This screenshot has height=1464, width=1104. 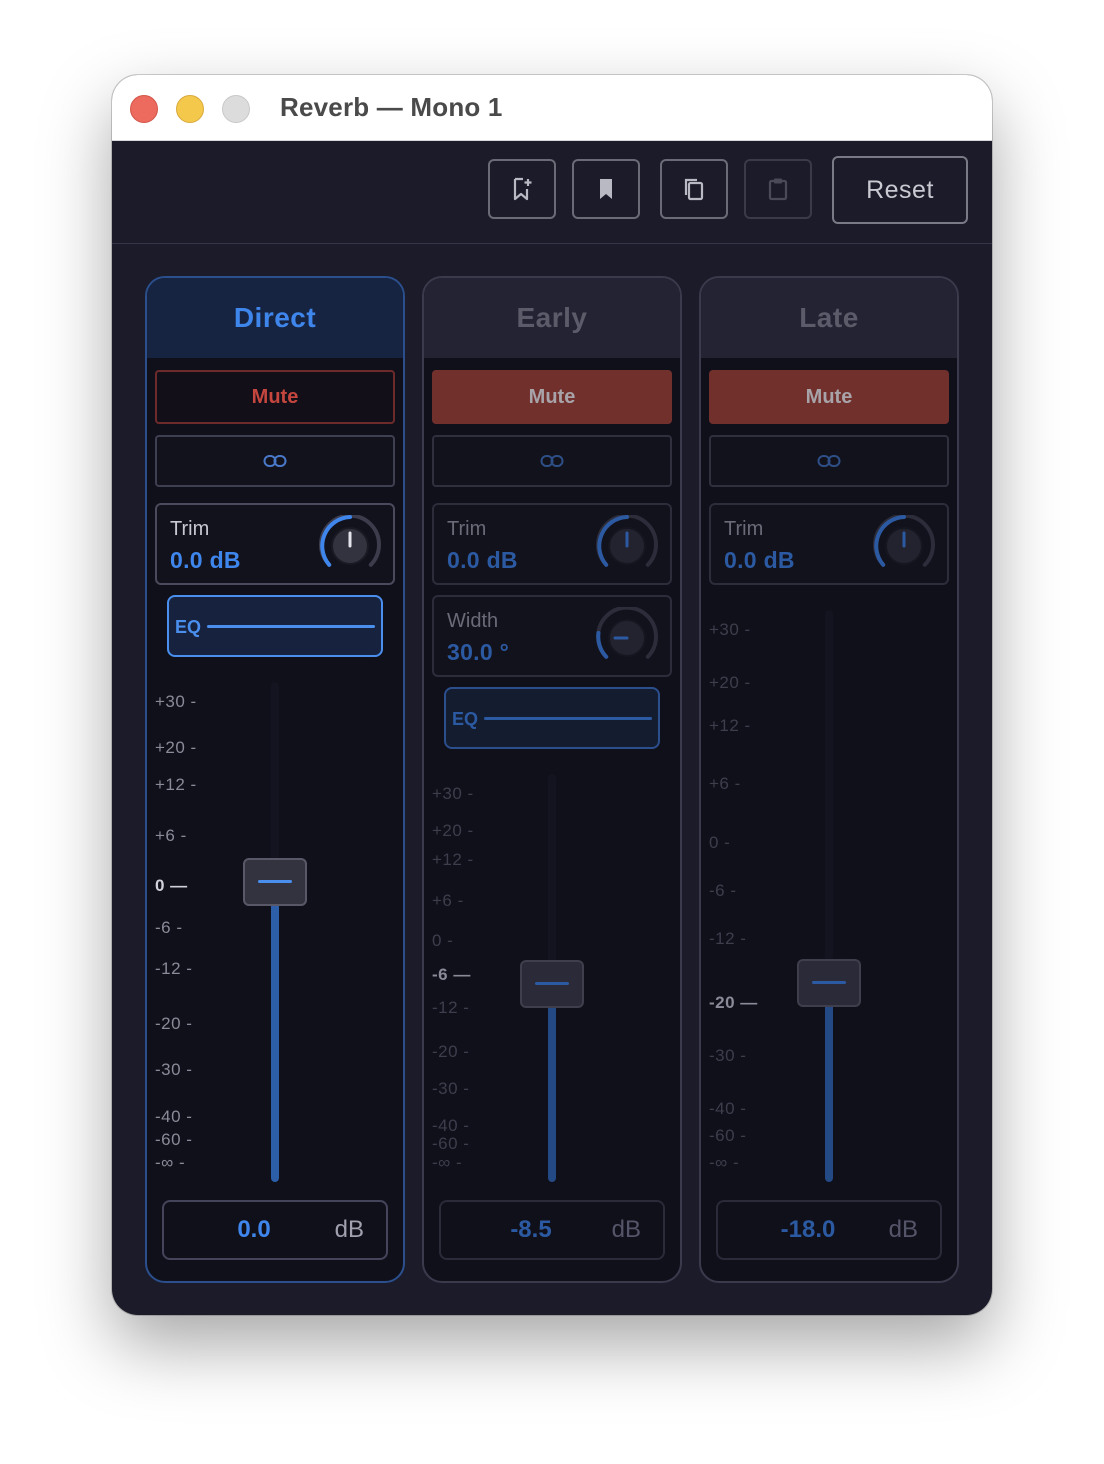 I want to click on scale-tick-selected: -6 —, so click(x=451, y=974).